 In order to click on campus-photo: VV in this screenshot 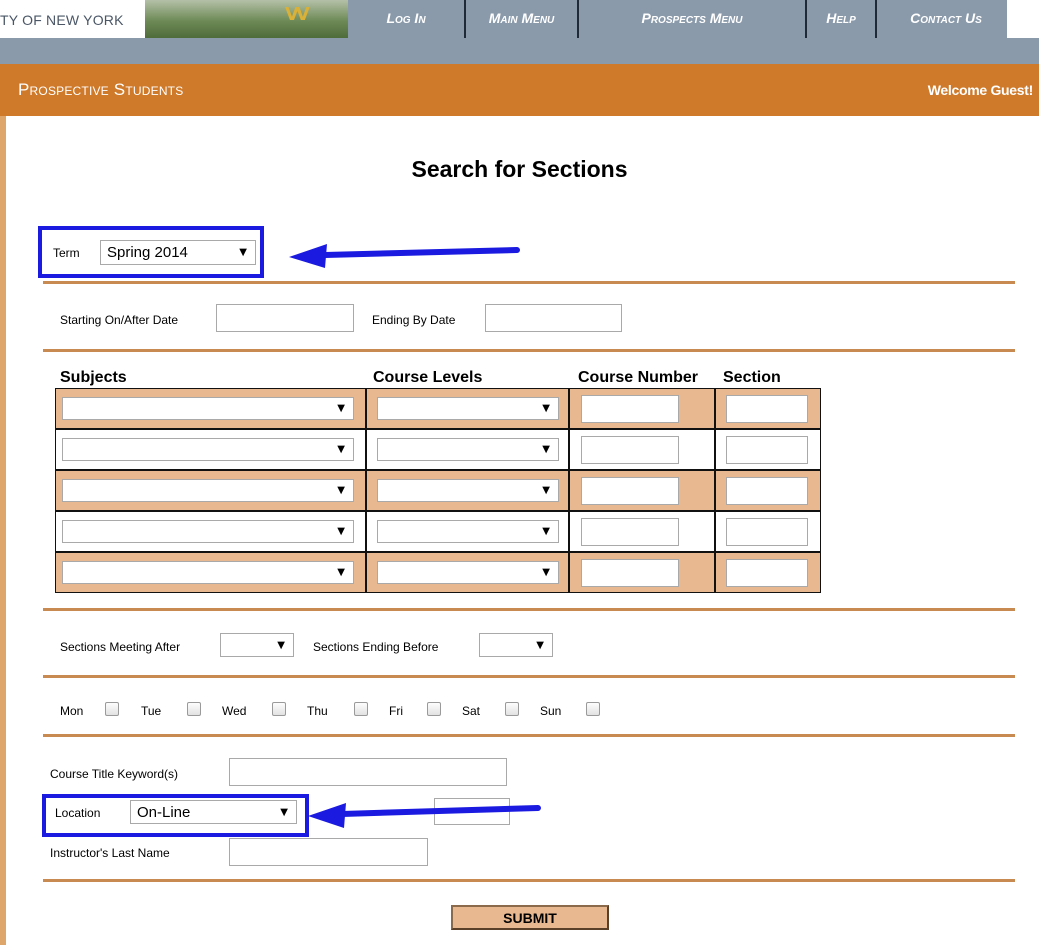, I will do `click(255, 19)`.